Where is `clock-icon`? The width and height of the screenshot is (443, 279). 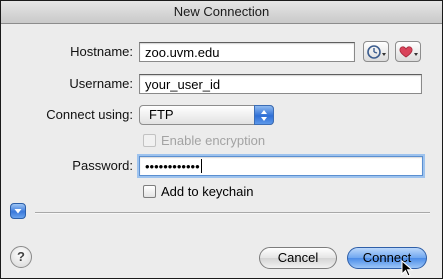 clock-icon is located at coordinates (376, 52).